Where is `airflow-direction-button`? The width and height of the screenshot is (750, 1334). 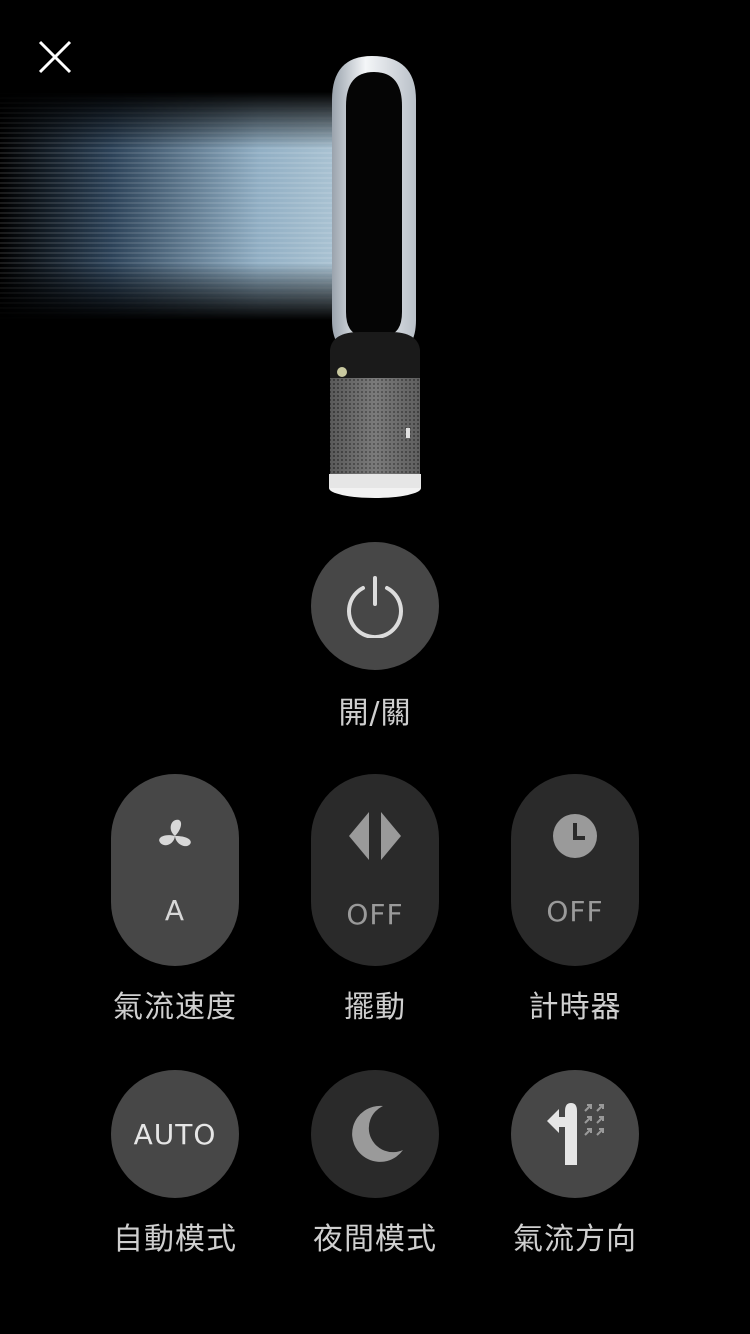 airflow-direction-button is located at coordinates (575, 1134).